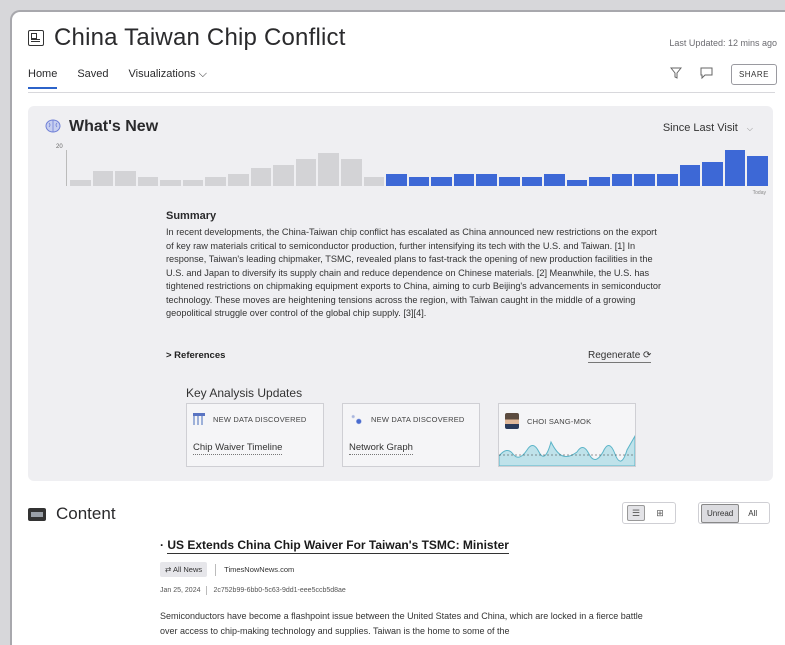  I want to click on chart-bars, so click(419, 168).